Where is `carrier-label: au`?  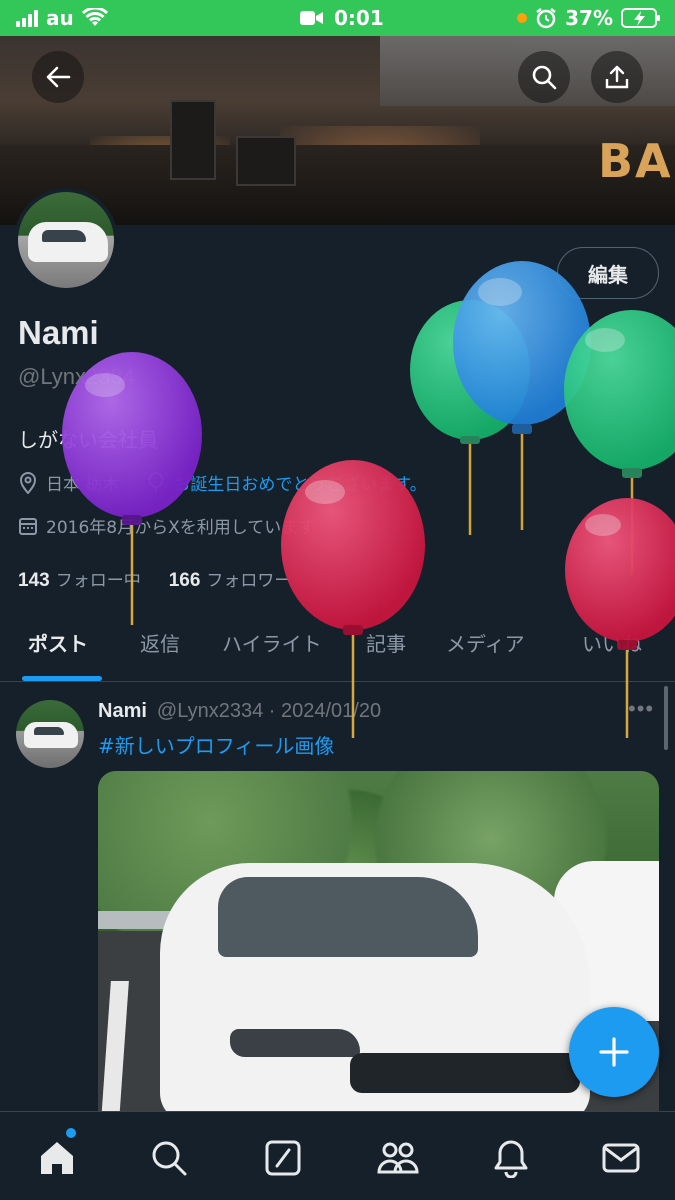
carrier-label: au is located at coordinates (60, 18).